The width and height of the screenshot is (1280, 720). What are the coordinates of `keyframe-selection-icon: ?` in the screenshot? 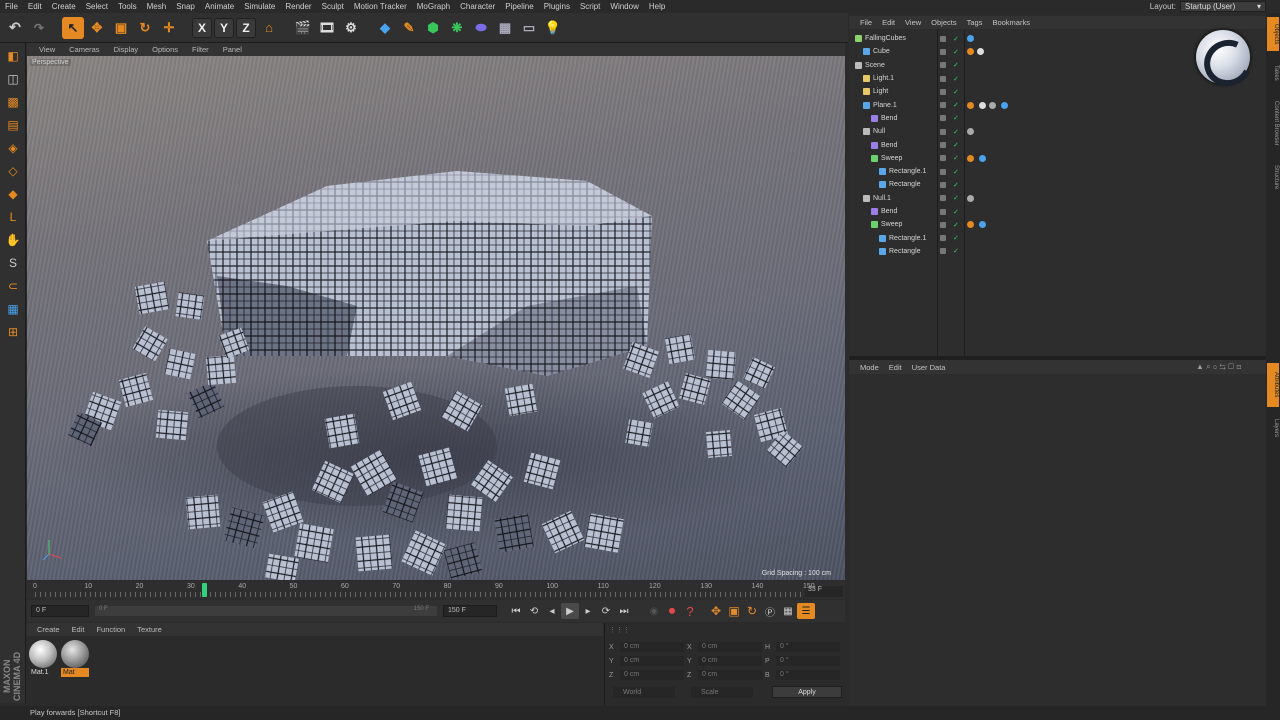 It's located at (690, 611).